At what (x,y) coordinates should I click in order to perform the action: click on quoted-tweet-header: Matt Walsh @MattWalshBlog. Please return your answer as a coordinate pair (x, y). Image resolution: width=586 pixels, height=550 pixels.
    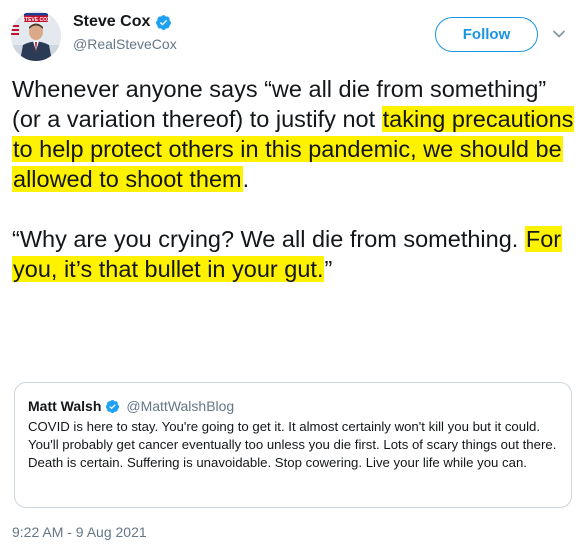
    Looking at the image, I should click on (131, 406).